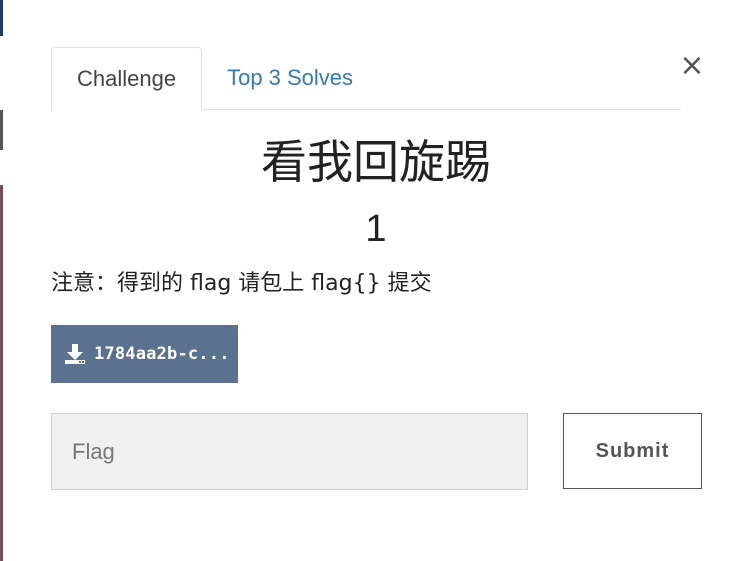 This screenshot has width=748, height=561. What do you see at coordinates (632, 451) in the screenshot?
I see `submit-button: Submit` at bounding box center [632, 451].